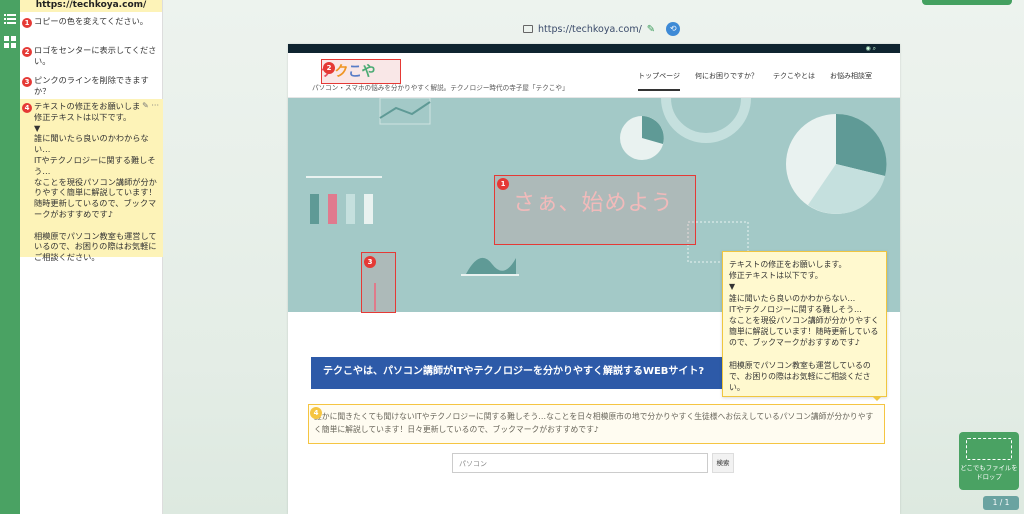  Describe the element at coordinates (10, 42) in the screenshot. I see `grid-view-icon` at that location.